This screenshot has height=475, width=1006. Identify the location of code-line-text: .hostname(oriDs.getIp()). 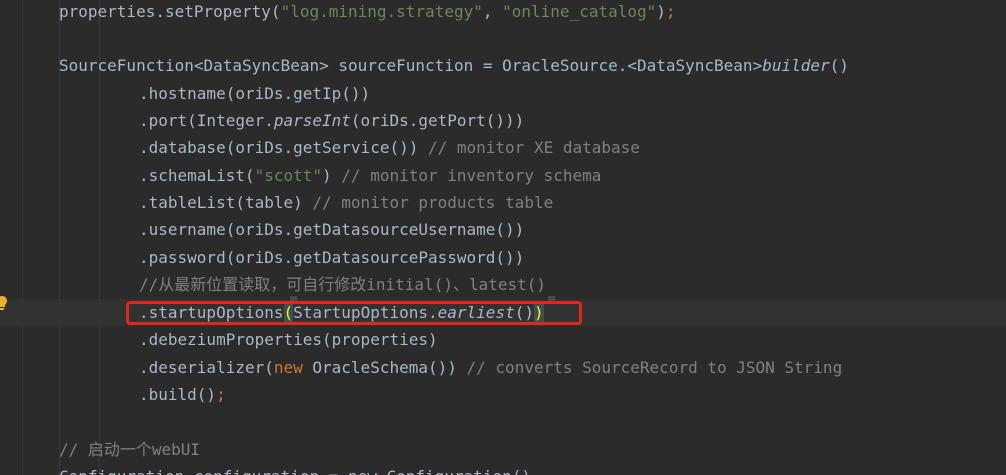
(254, 93).